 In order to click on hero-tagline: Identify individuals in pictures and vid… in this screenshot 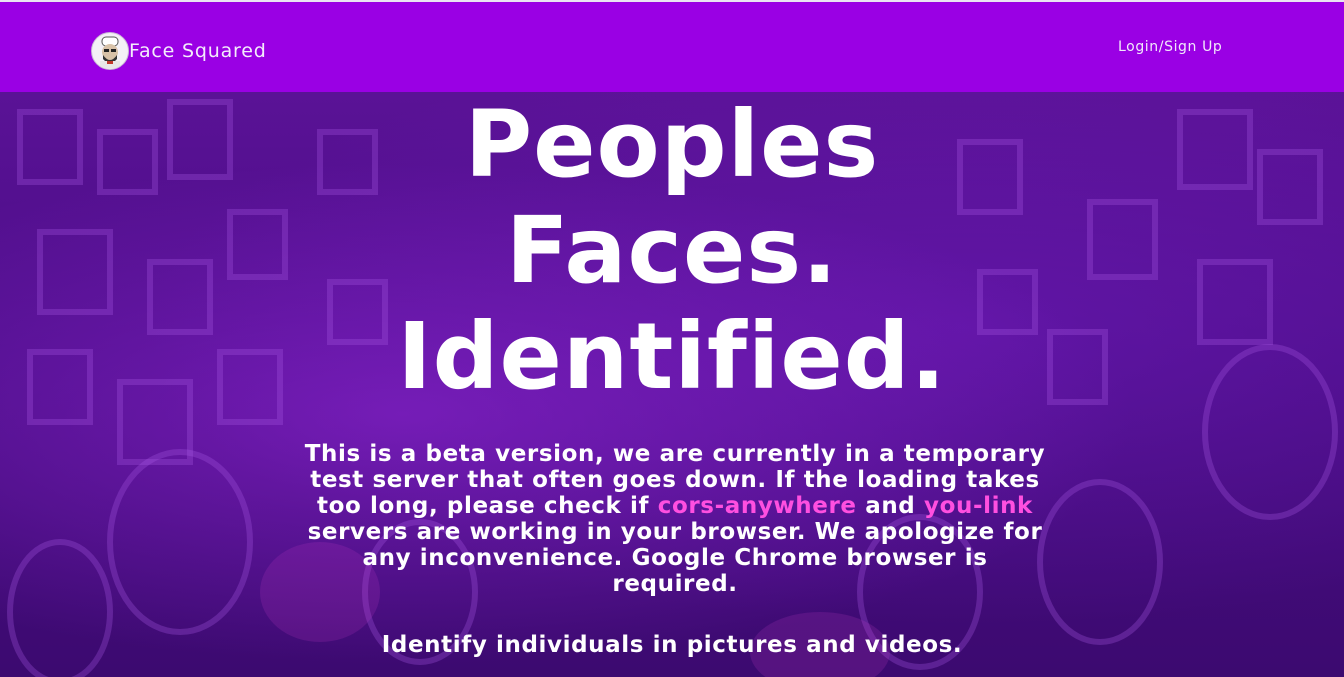, I will do `click(672, 645)`.